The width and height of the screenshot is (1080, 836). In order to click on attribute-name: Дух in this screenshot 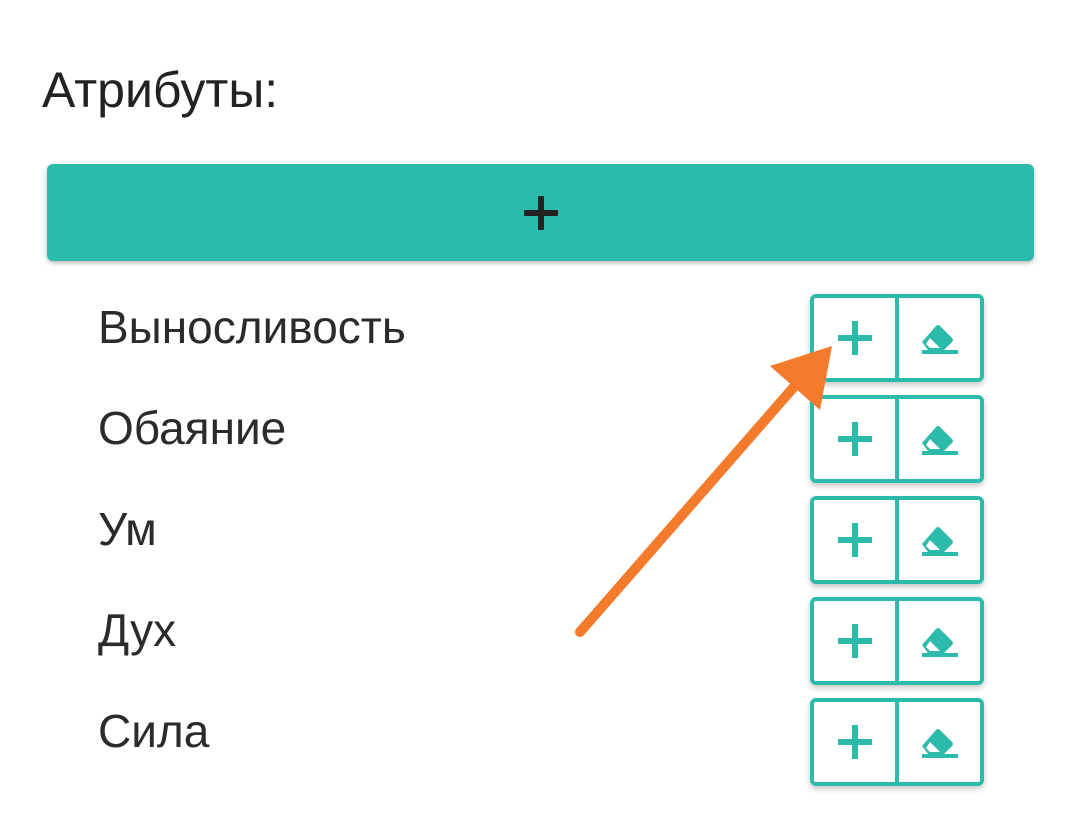, I will do `click(137, 630)`.